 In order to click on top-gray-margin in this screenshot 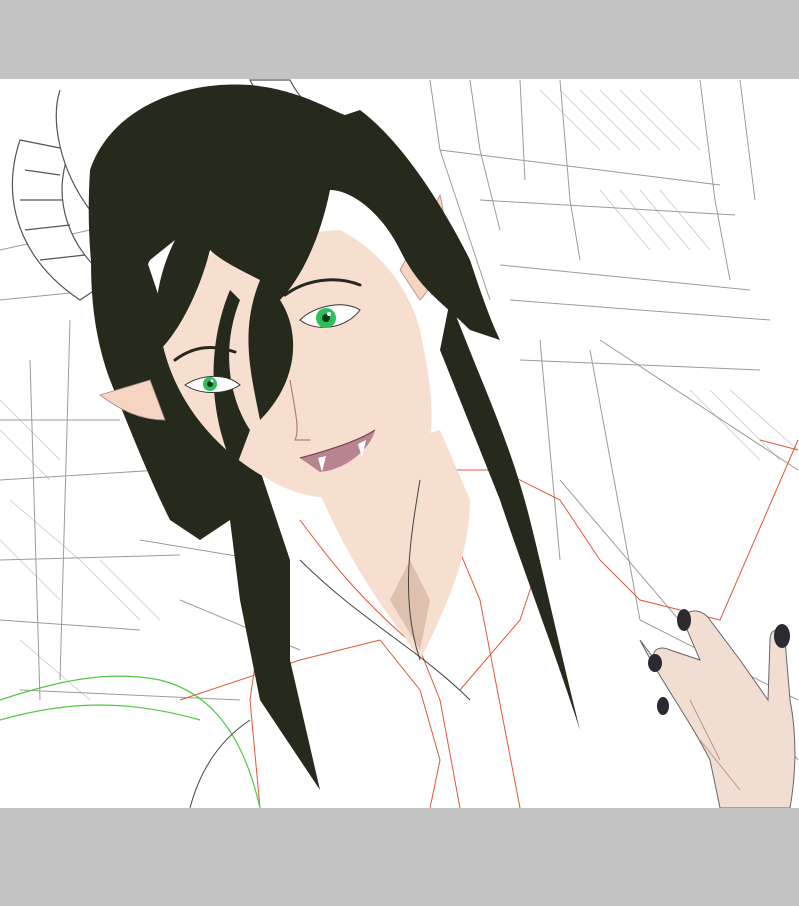, I will do `click(399, 39)`.